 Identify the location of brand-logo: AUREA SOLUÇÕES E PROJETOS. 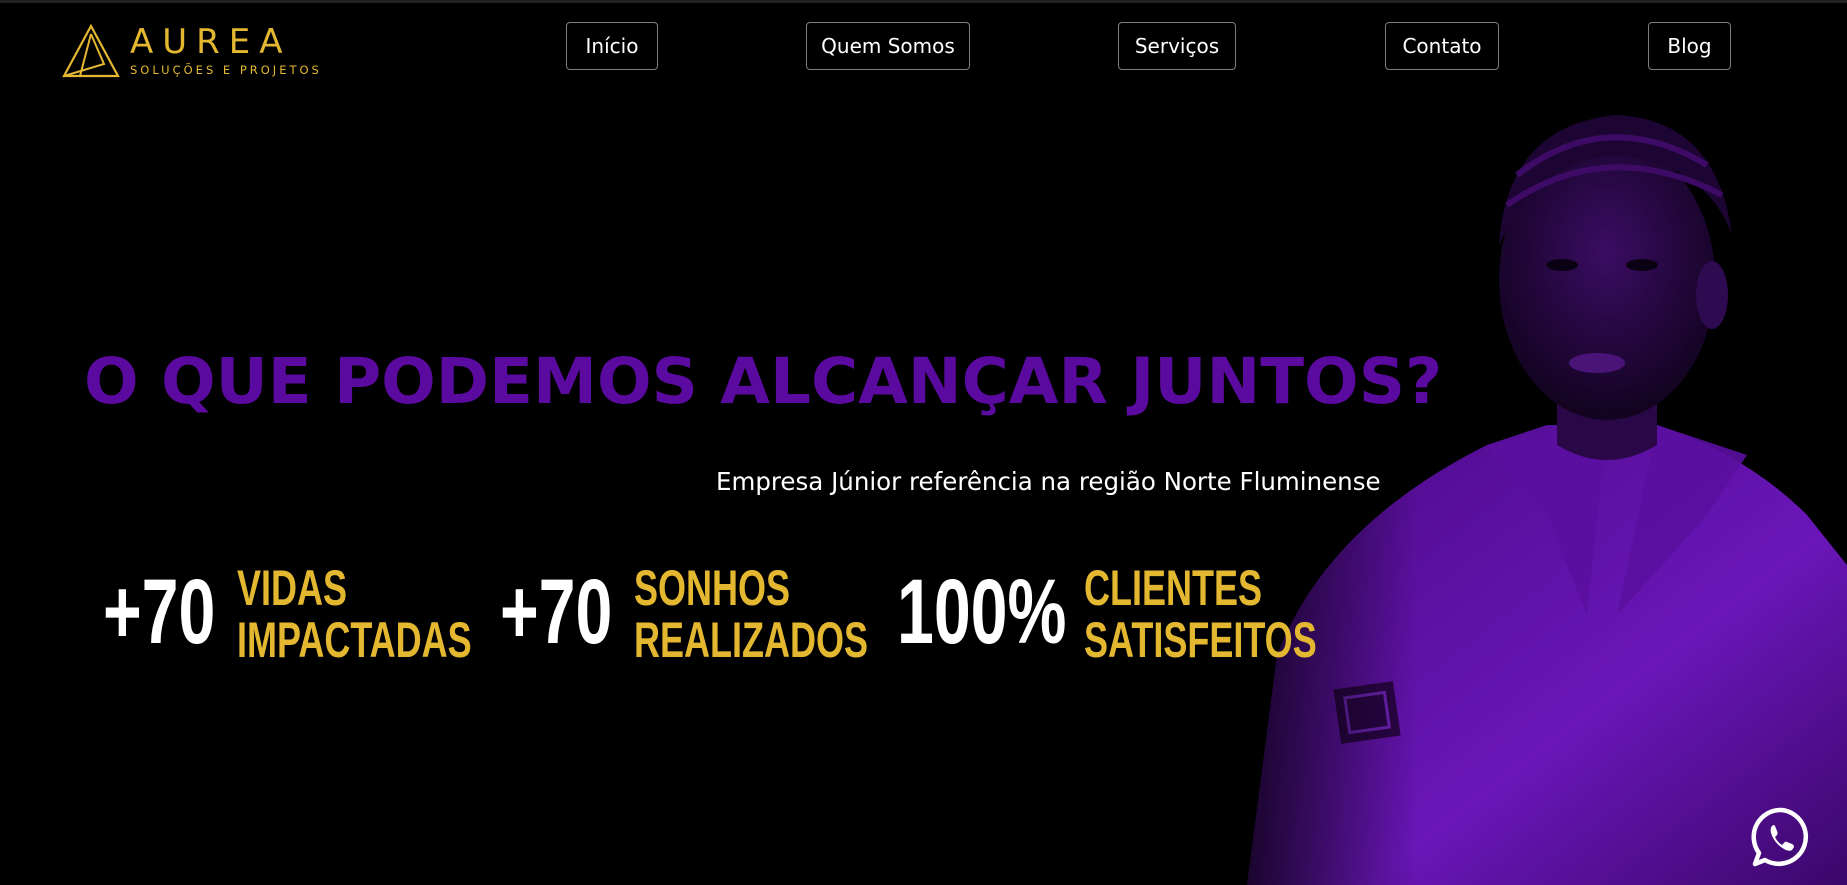
(191, 51).